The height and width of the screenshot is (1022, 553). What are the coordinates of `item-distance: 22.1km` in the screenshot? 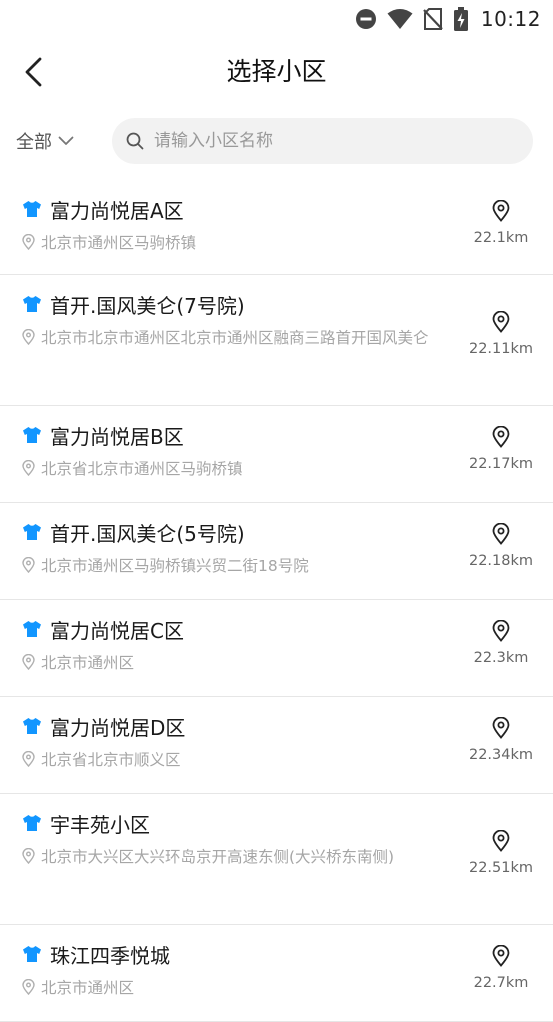 It's located at (501, 238).